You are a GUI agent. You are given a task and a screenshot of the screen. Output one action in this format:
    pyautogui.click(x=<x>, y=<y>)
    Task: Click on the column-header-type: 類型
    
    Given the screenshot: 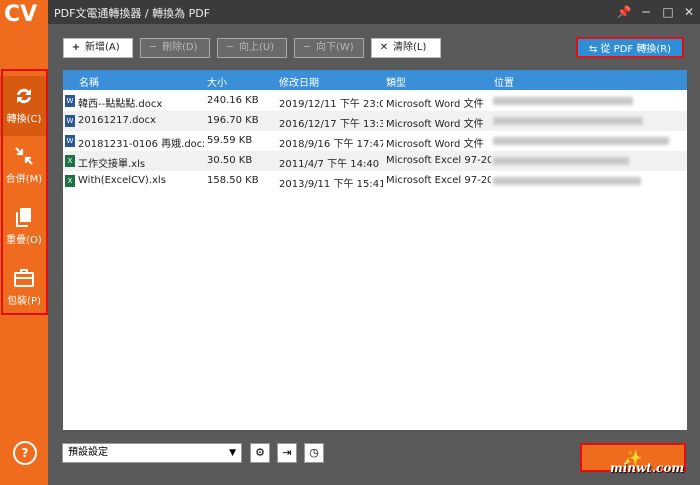 What is the action you would take?
    pyautogui.click(x=396, y=81)
    